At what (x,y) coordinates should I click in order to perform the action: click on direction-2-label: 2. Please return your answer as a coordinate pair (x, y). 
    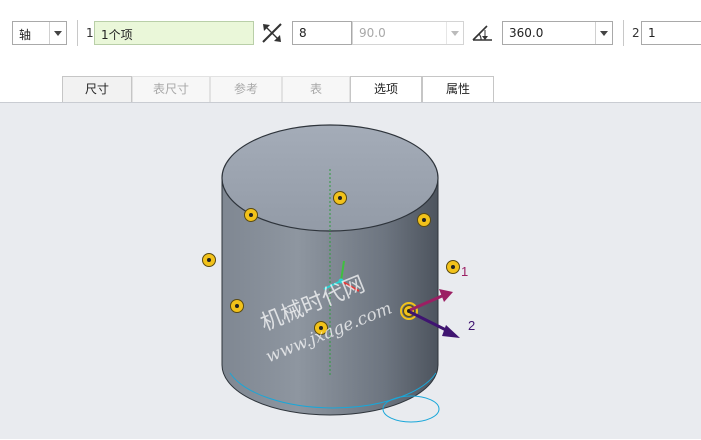
    Looking at the image, I should click on (471, 325).